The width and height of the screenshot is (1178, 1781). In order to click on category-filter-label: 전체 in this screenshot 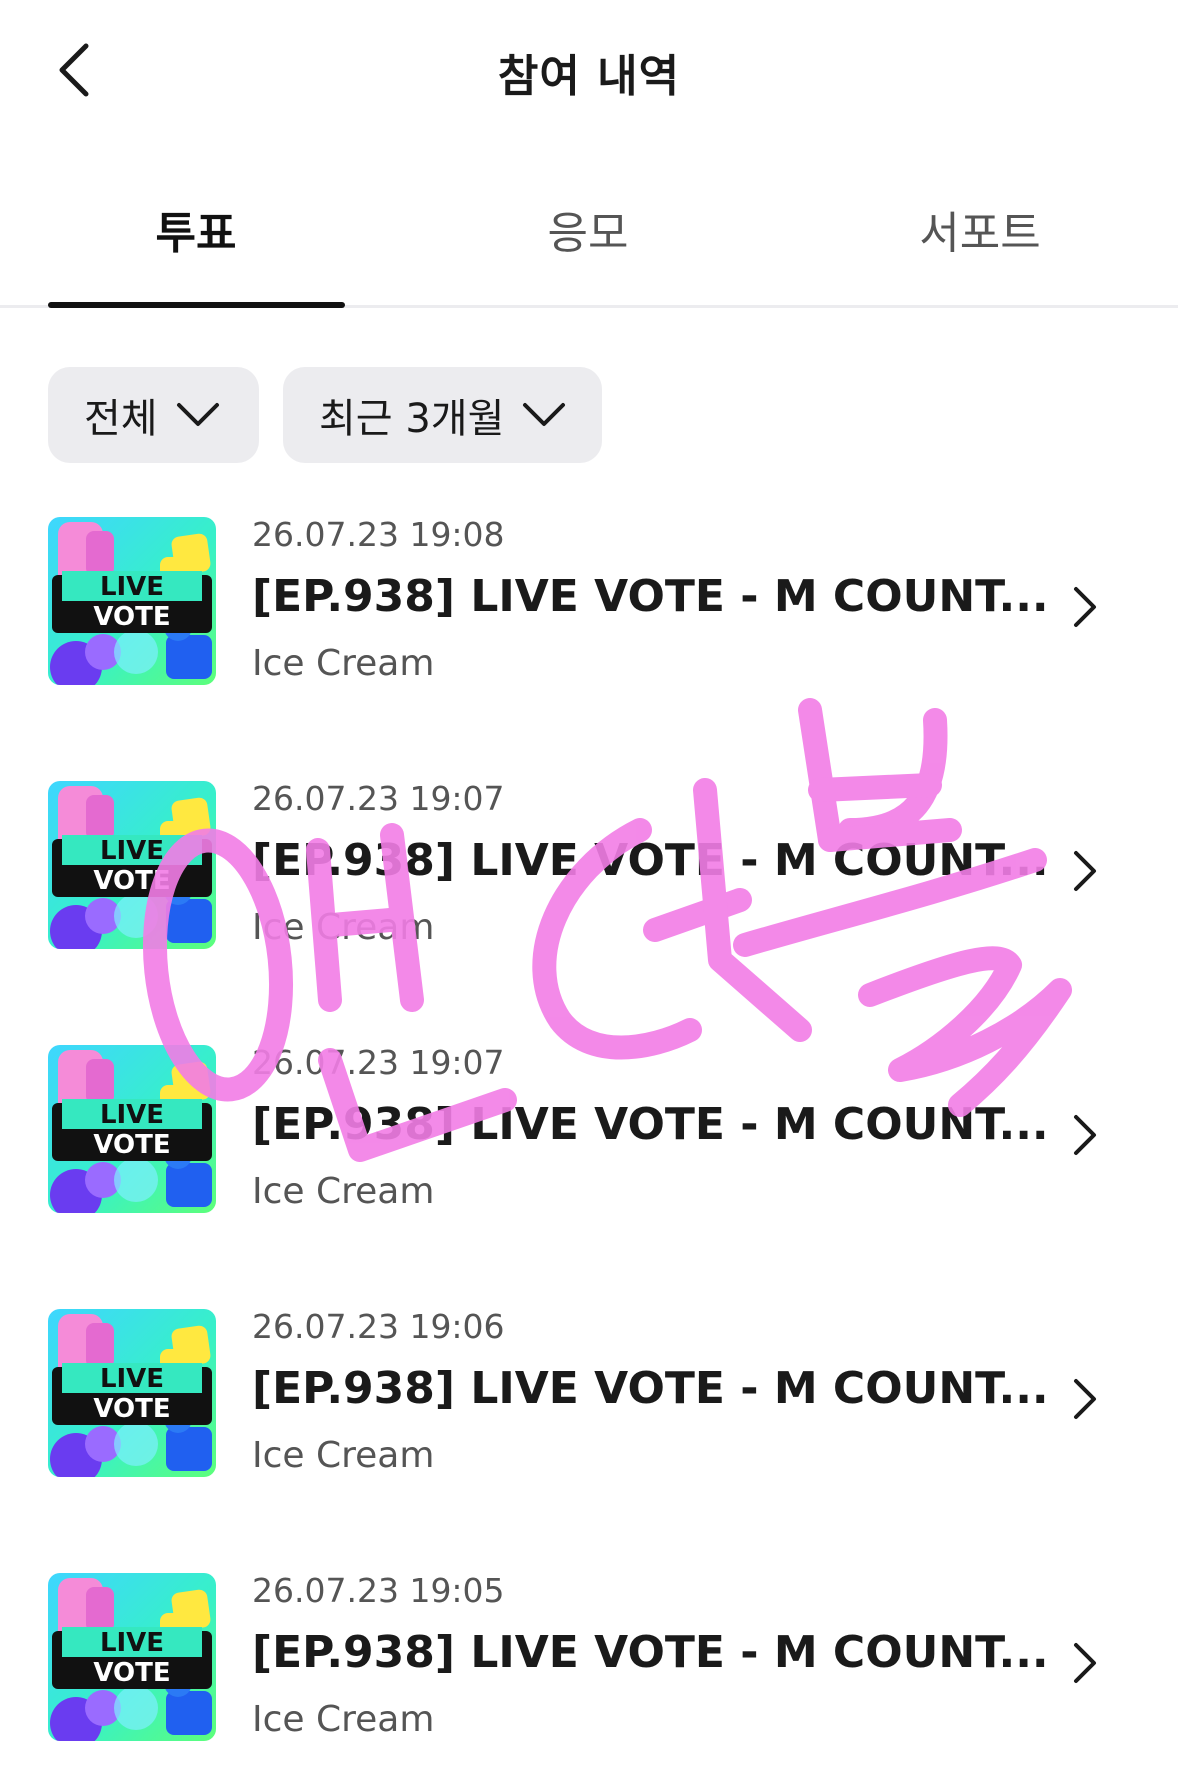, I will do `click(121, 419)`.